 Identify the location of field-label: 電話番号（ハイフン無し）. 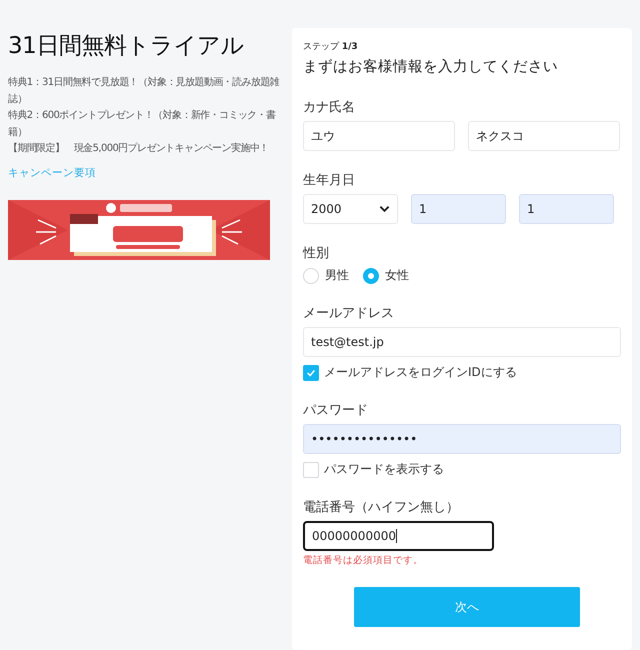
(381, 507).